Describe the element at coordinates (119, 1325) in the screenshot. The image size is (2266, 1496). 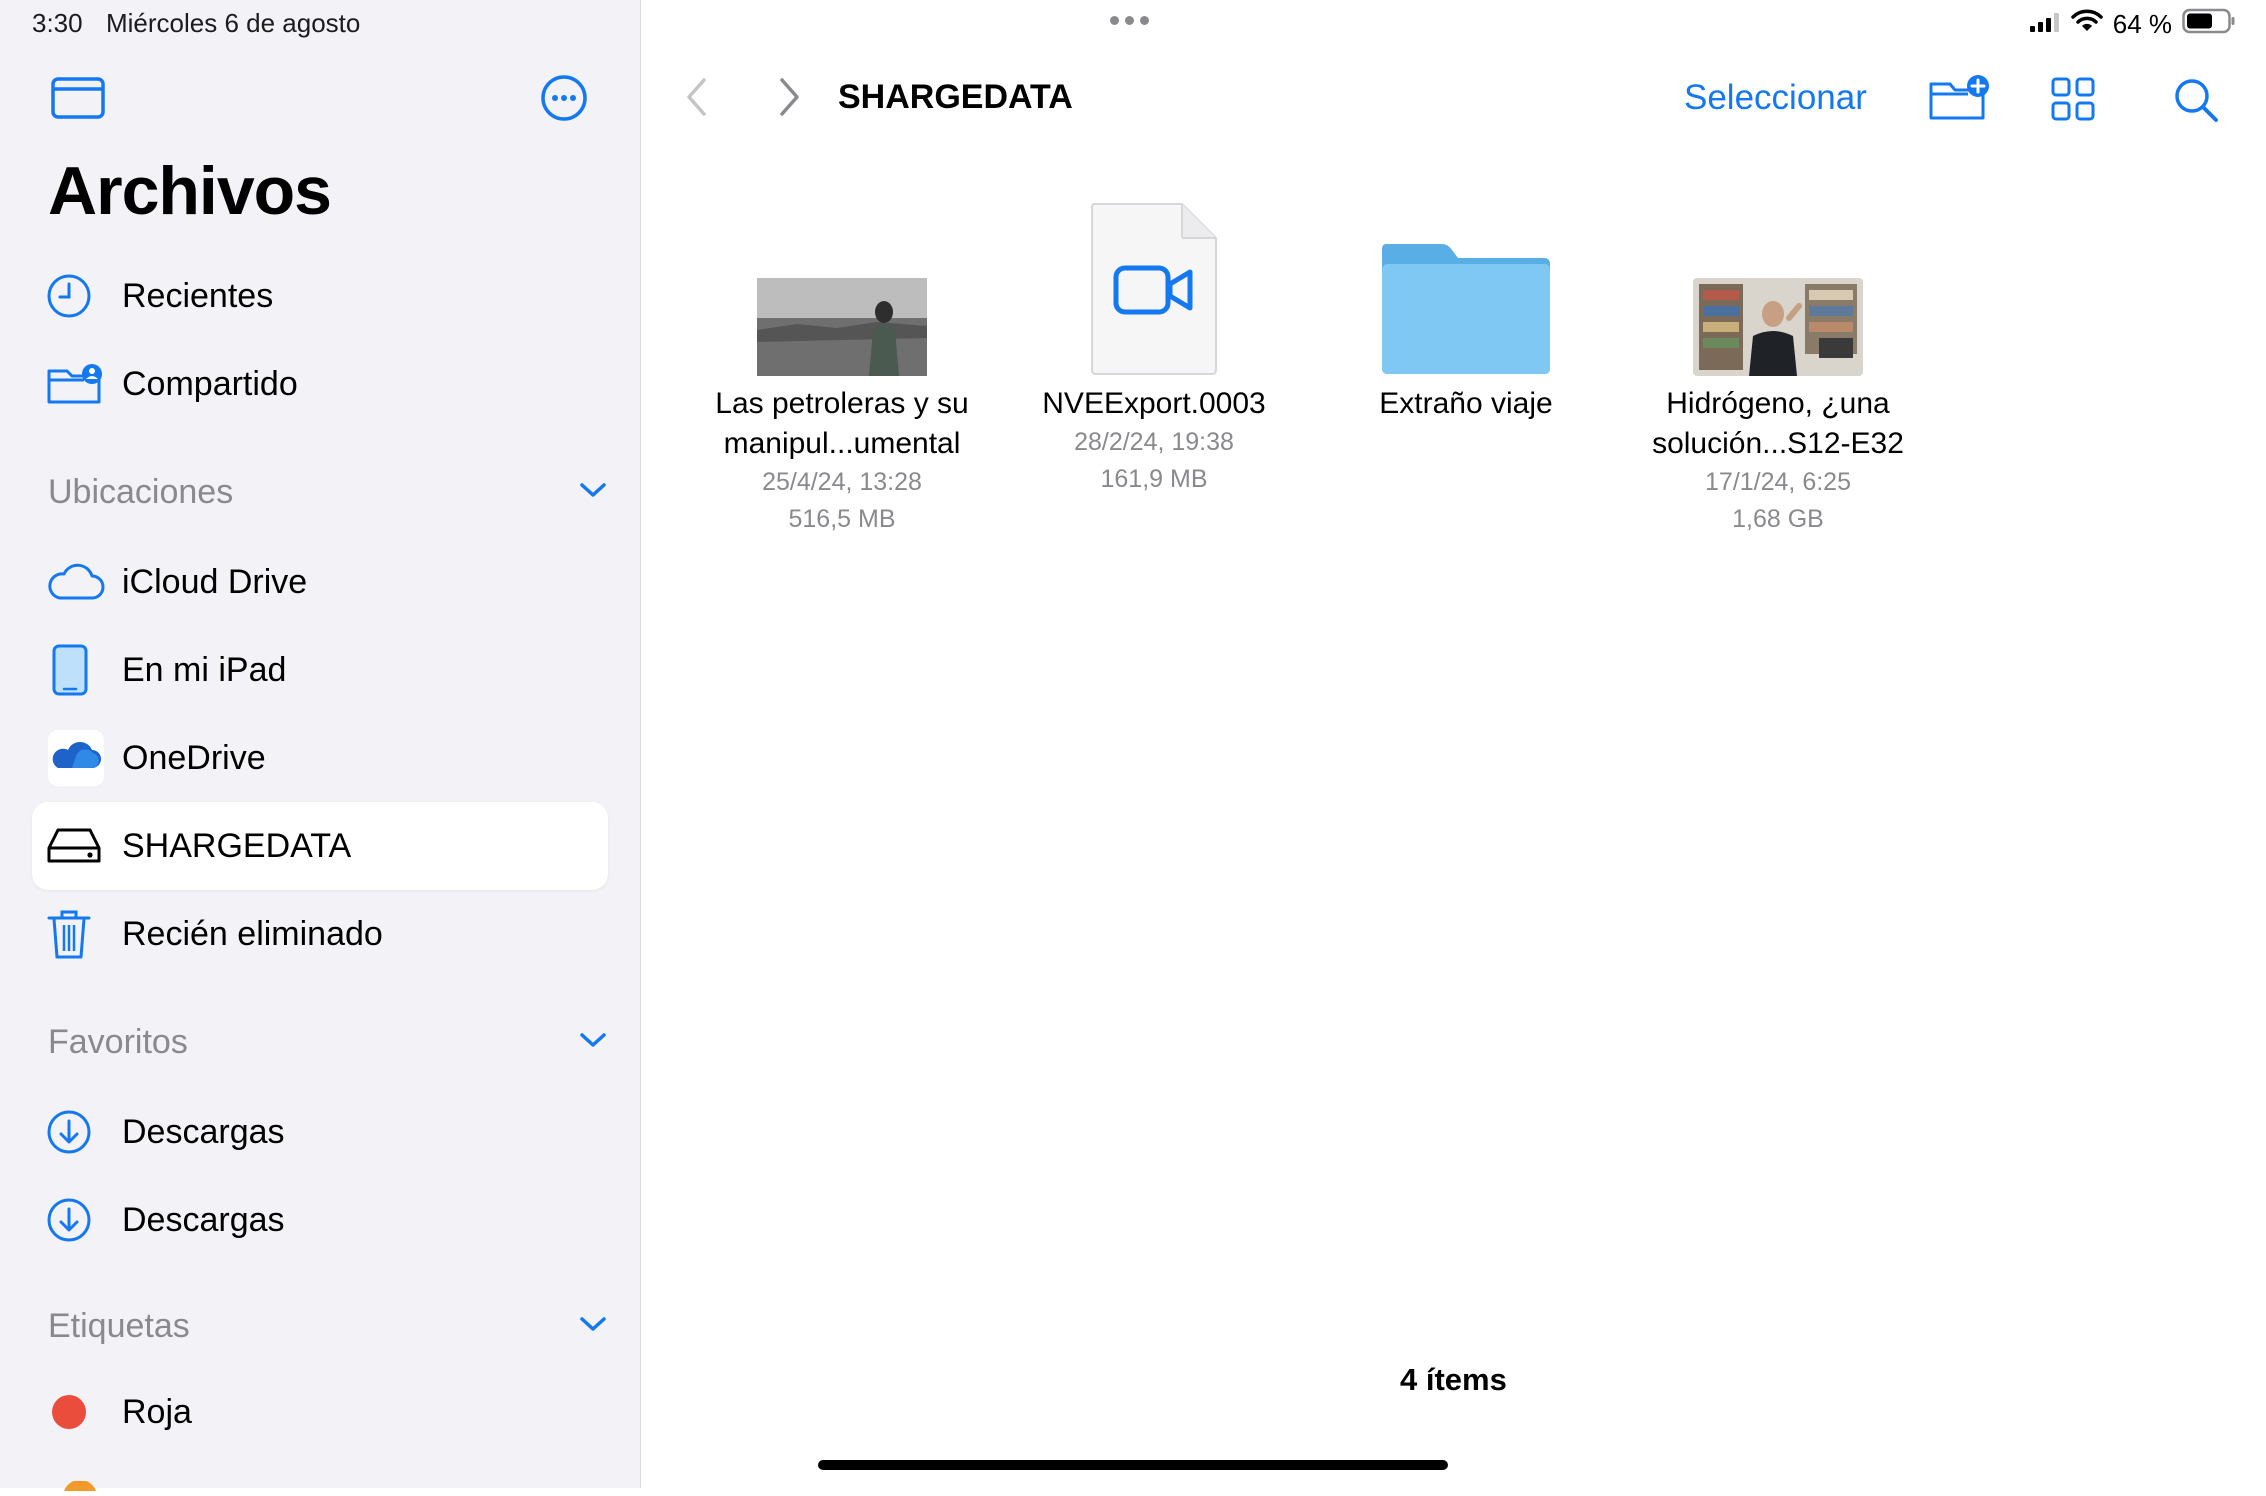
I see `section-title: Etiquetas` at that location.